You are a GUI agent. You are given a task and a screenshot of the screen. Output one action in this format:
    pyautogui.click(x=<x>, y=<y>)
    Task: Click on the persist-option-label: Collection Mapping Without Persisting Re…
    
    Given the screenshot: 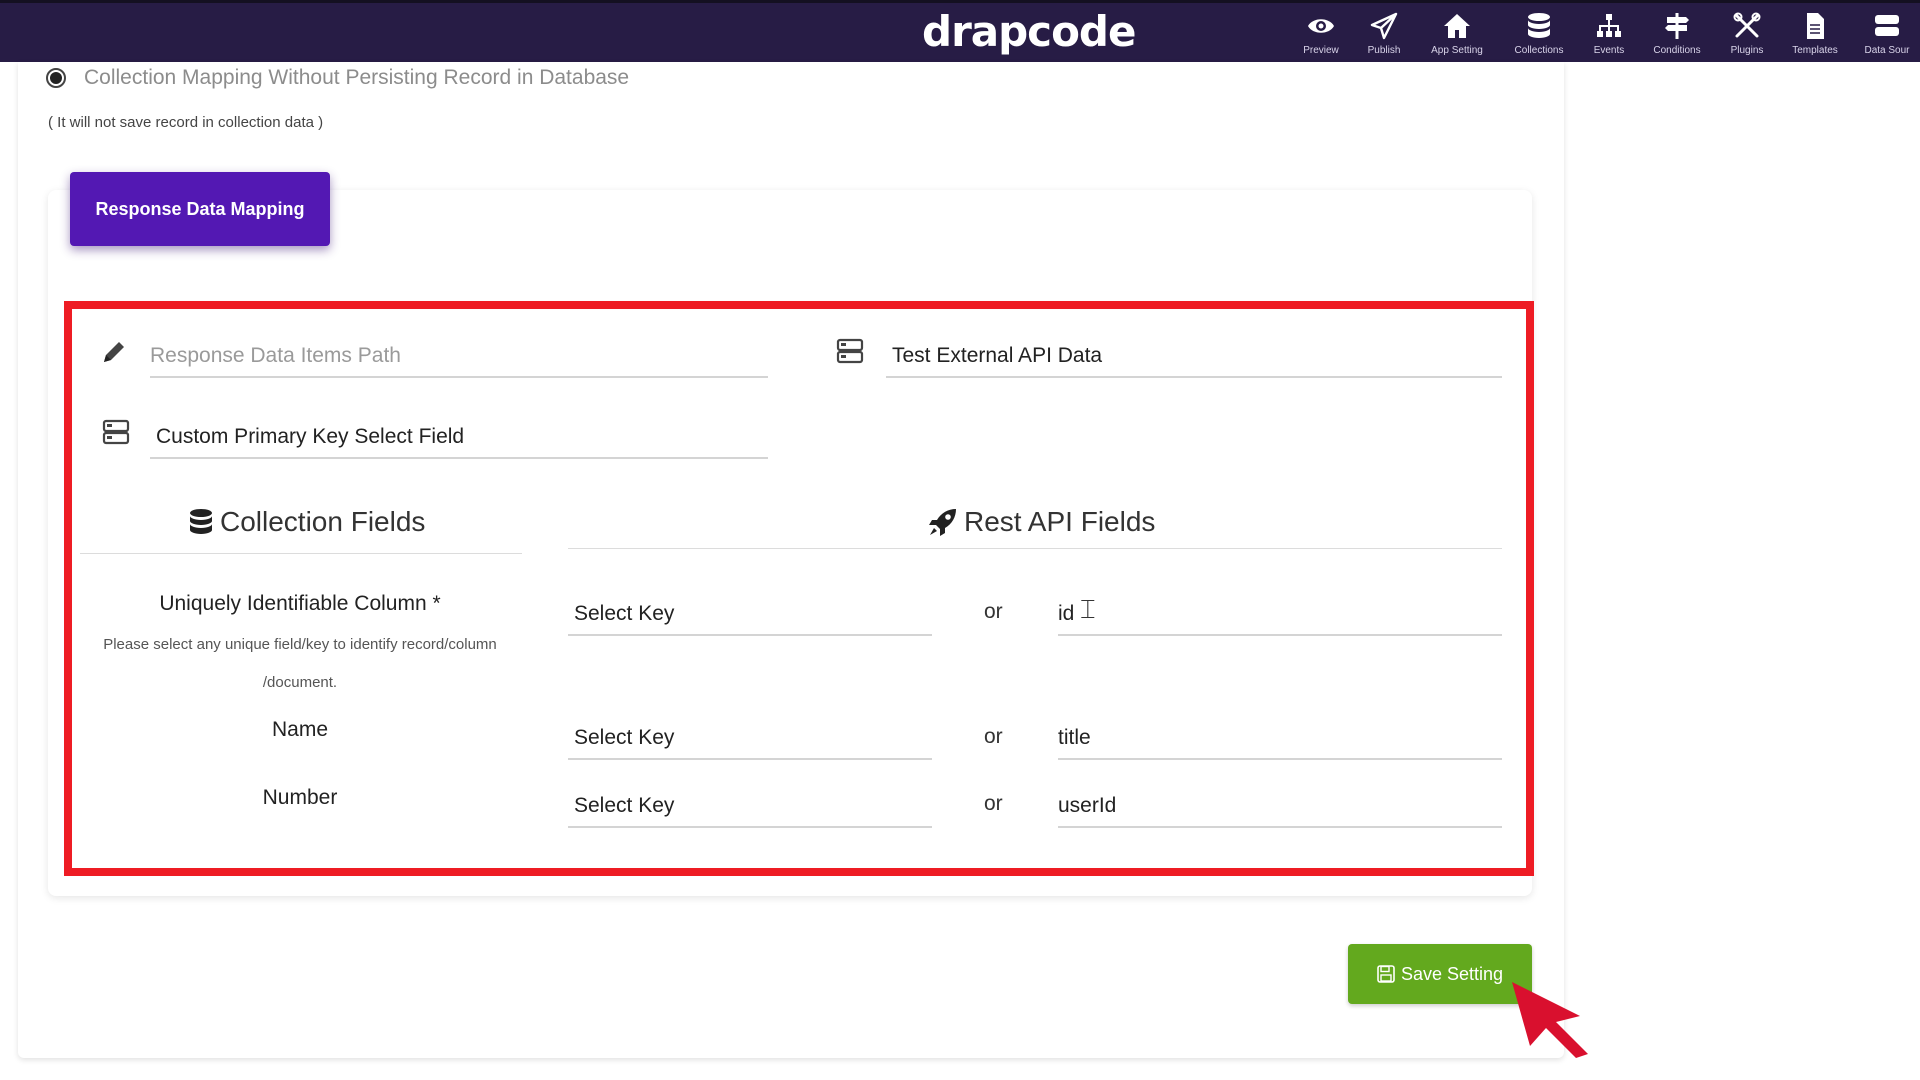 What is the action you would take?
    pyautogui.click(x=357, y=77)
    